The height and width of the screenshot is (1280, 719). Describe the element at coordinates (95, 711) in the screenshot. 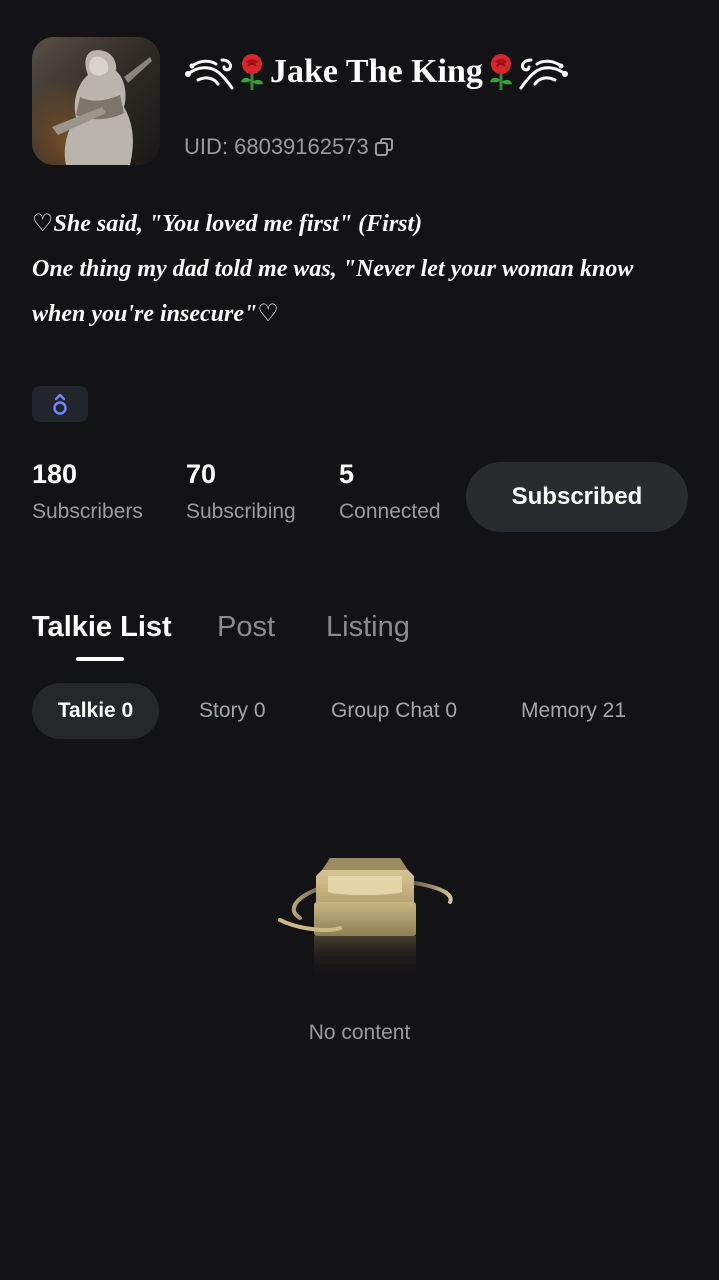

I see `filter-chip-talkie: Talkie 0` at that location.